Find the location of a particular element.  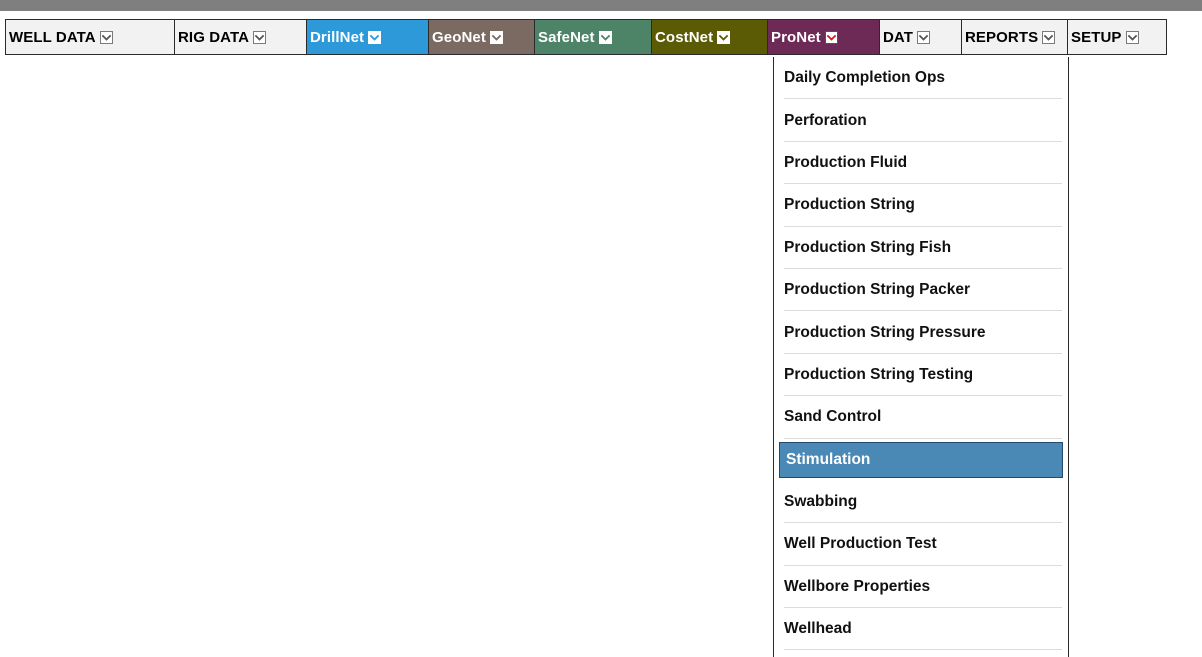

menu-costnet: CostNet is located at coordinates (710, 37).